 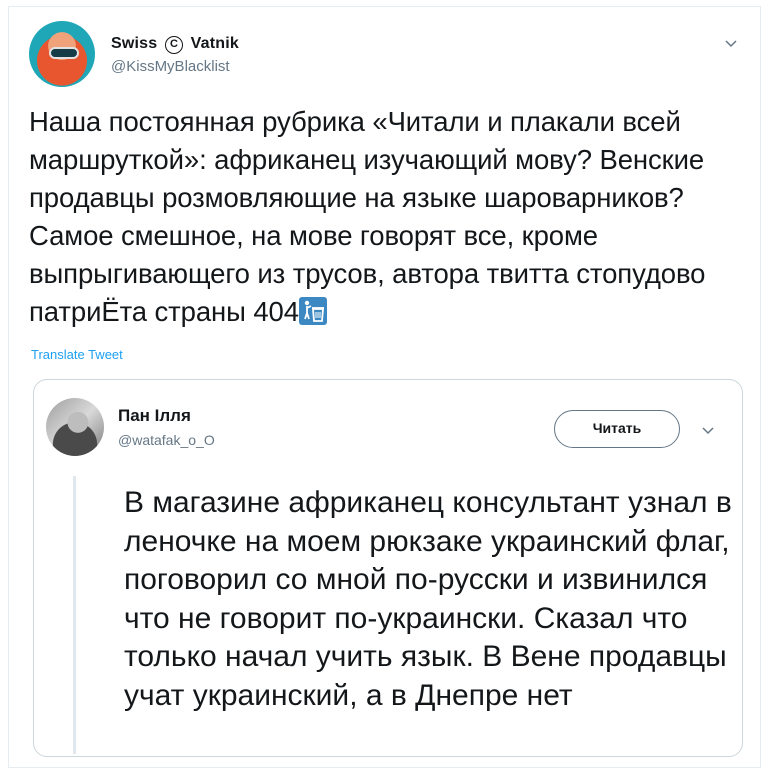 I want to click on tweet-header: Swiss C Vatnik @KissMyBlacklist, so click(x=385, y=57).